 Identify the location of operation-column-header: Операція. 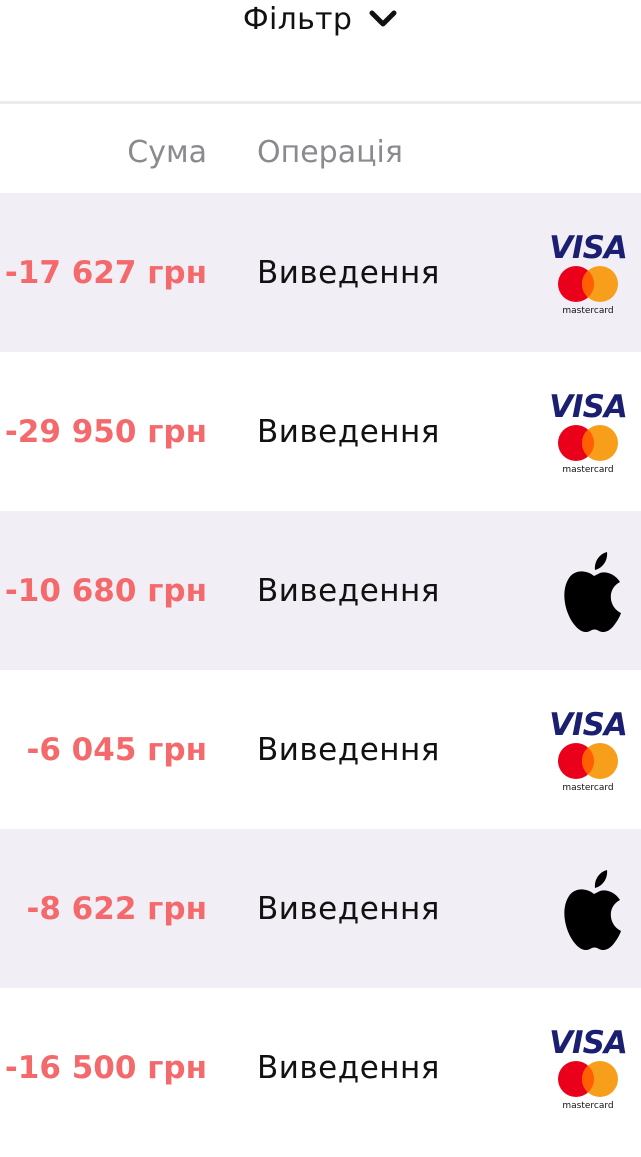
(330, 152).